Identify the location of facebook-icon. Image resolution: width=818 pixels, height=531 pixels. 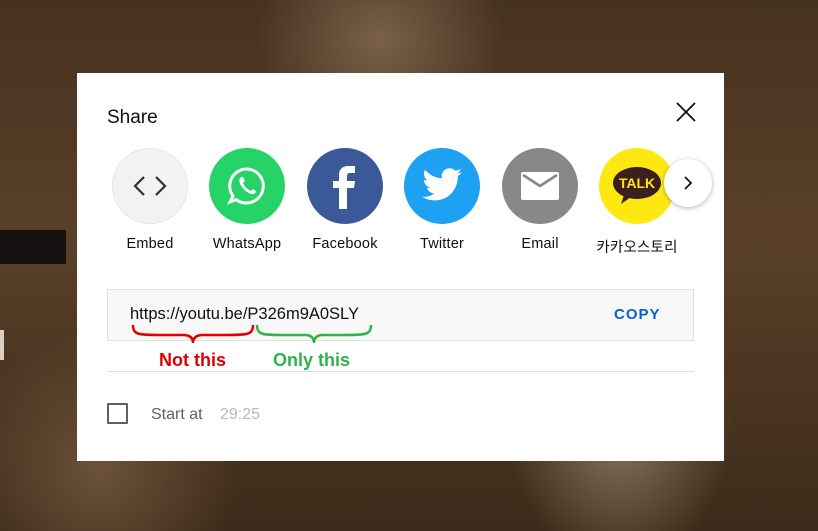
(345, 186).